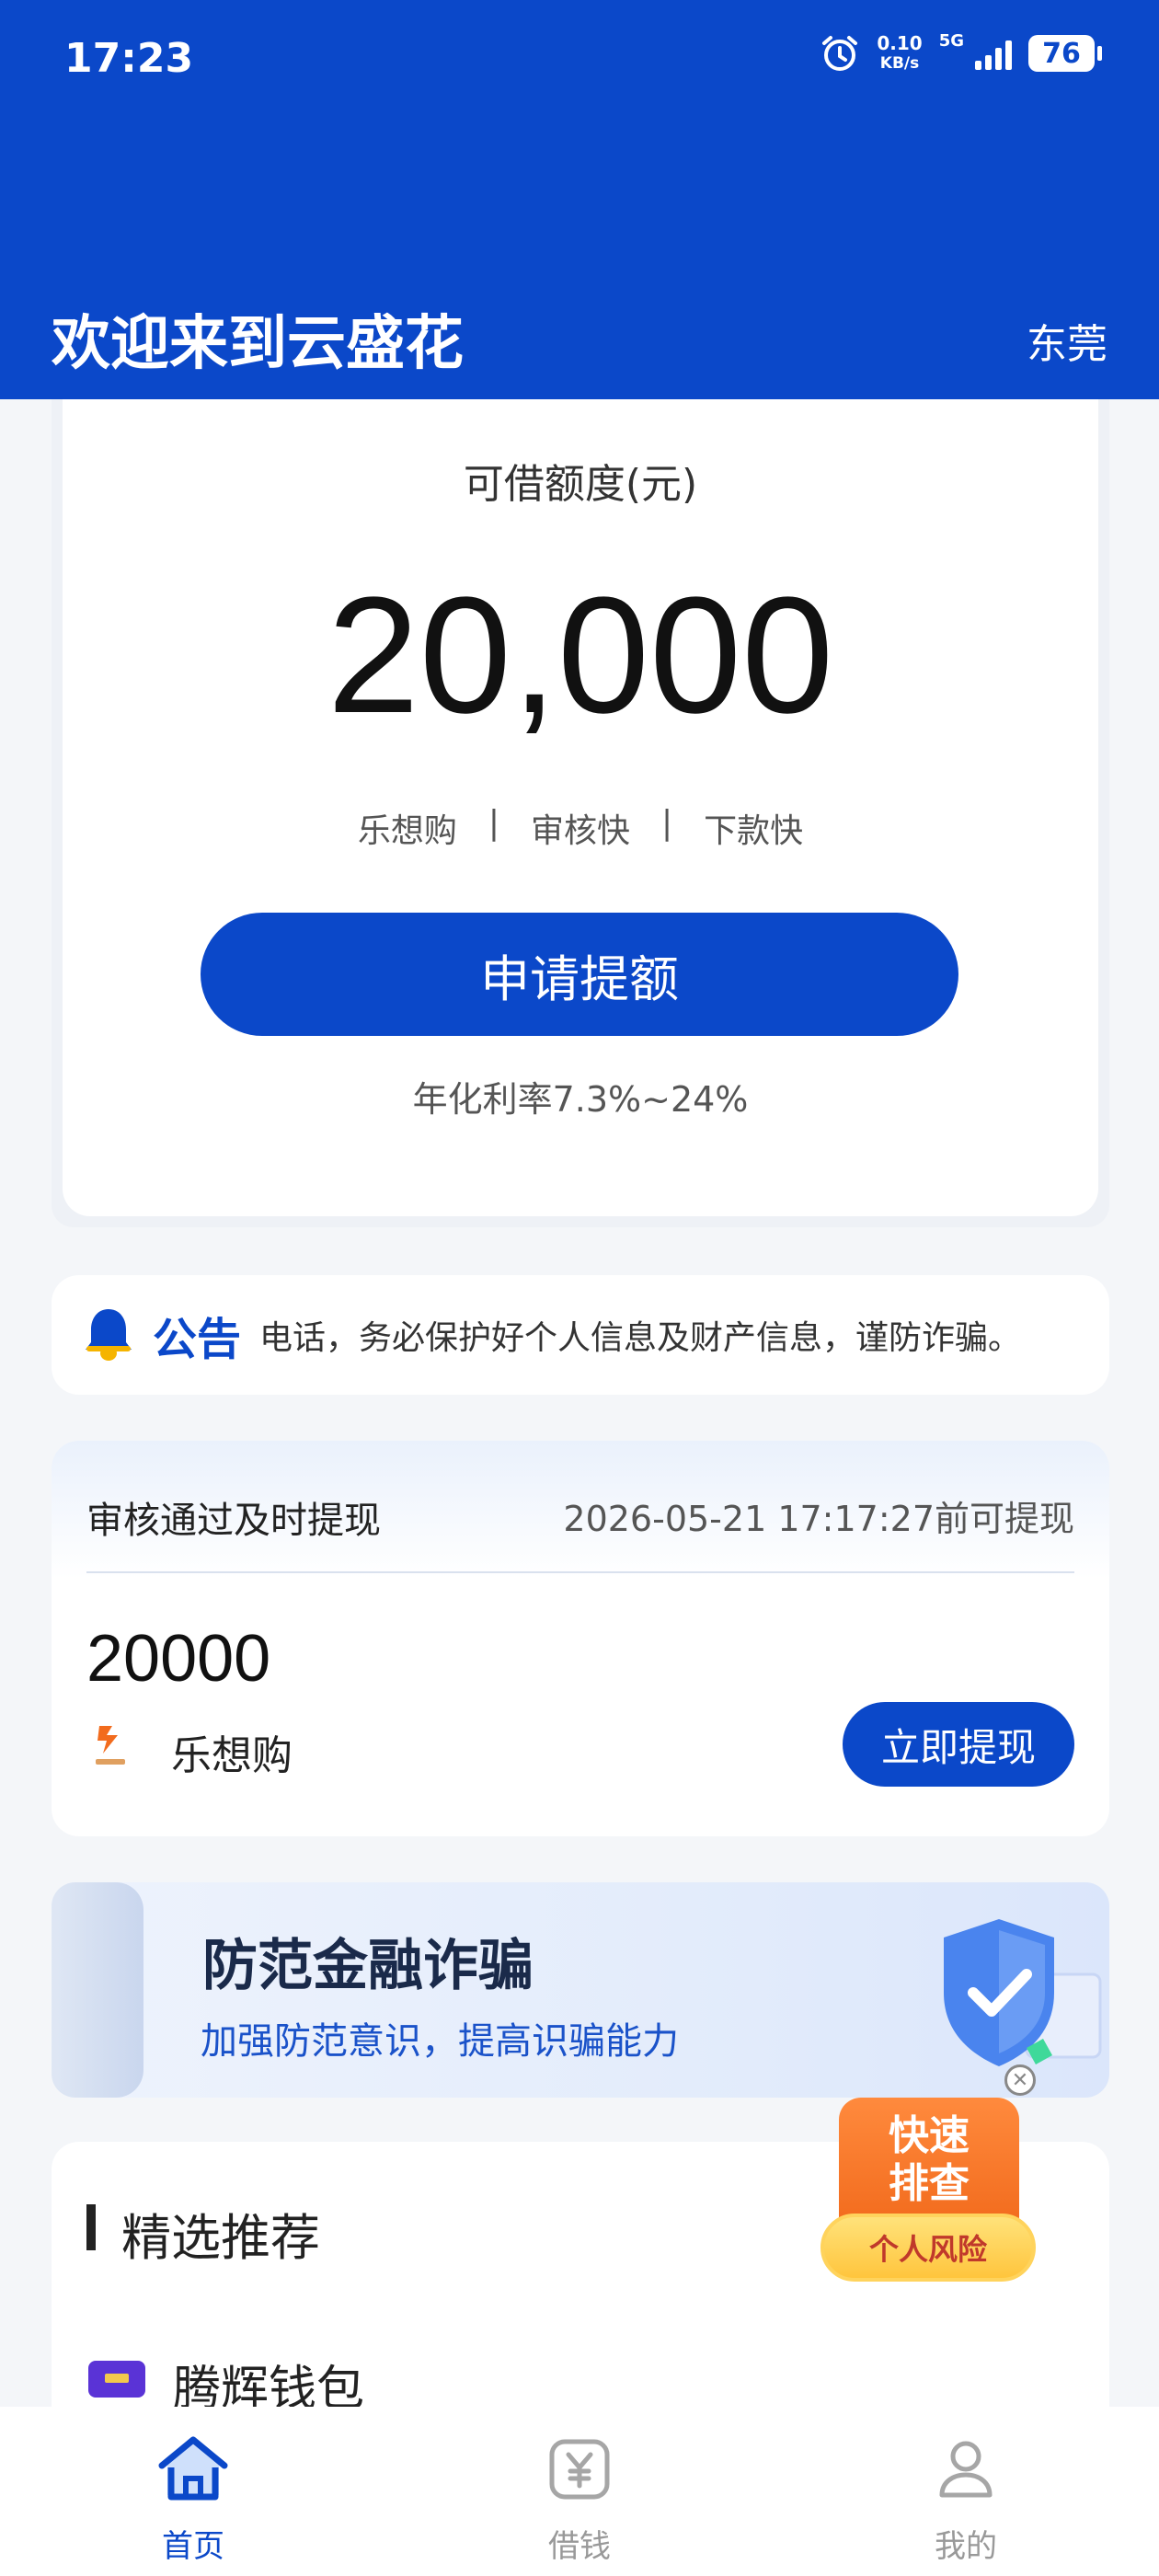  Describe the element at coordinates (754, 831) in the screenshot. I see `credit-tag: 下款快` at that location.